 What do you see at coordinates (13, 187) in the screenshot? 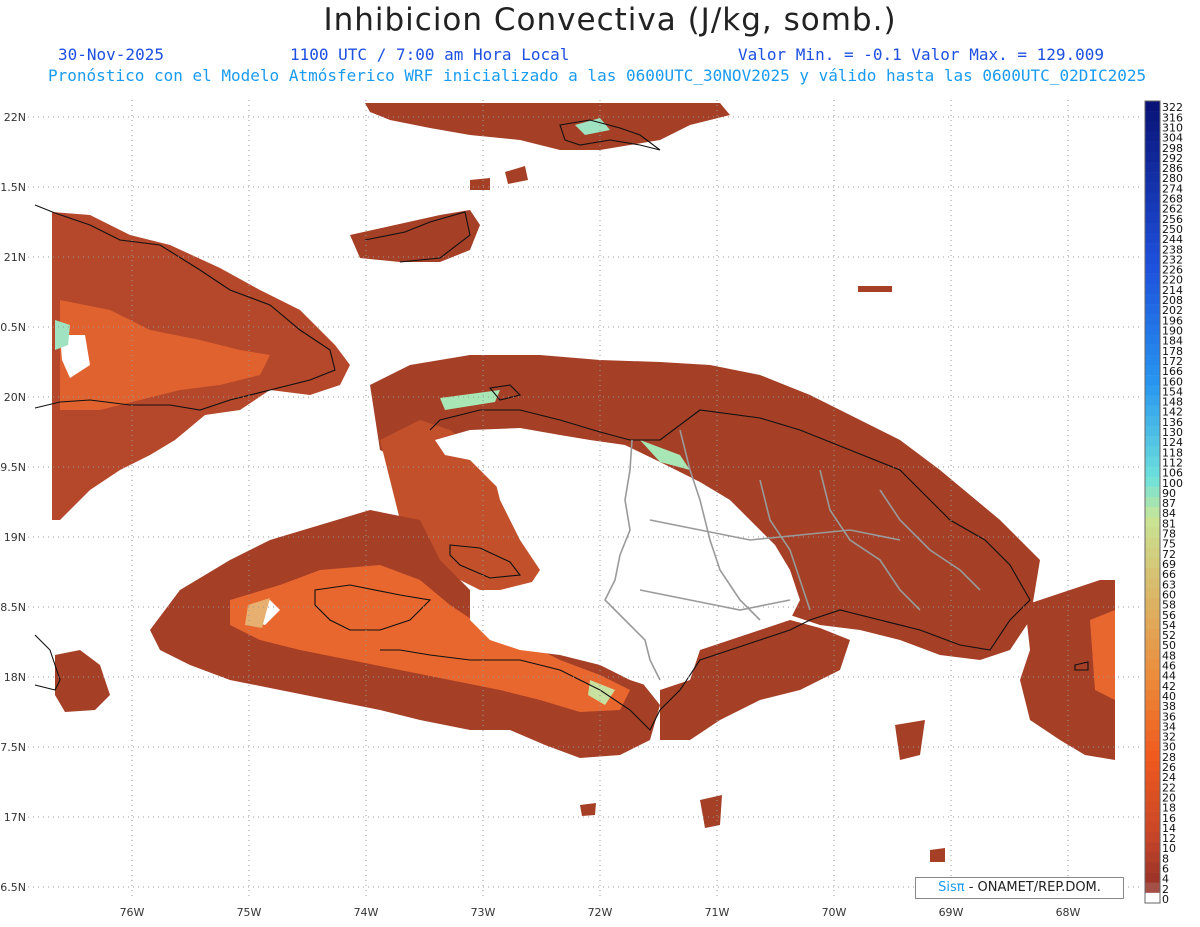
I see `lat-label: 21.5N` at bounding box center [13, 187].